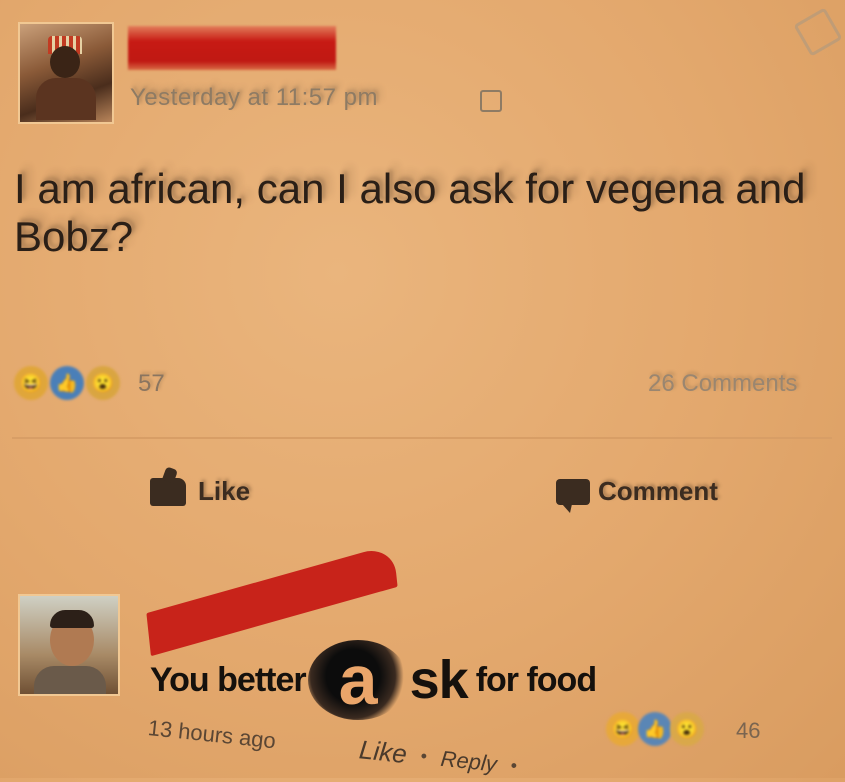  Describe the element at coordinates (224, 491) in the screenshot. I see `like-label: Like` at that location.